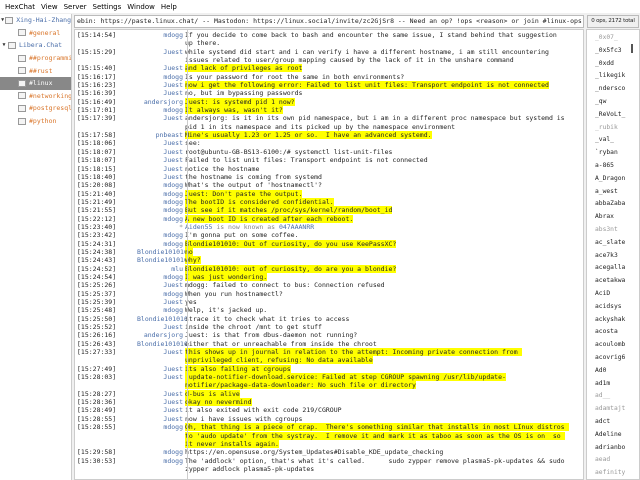 This screenshot has width=640, height=480. What do you see at coordinates (35, 121) in the screenshot?
I see `channel-item: #python` at bounding box center [35, 121].